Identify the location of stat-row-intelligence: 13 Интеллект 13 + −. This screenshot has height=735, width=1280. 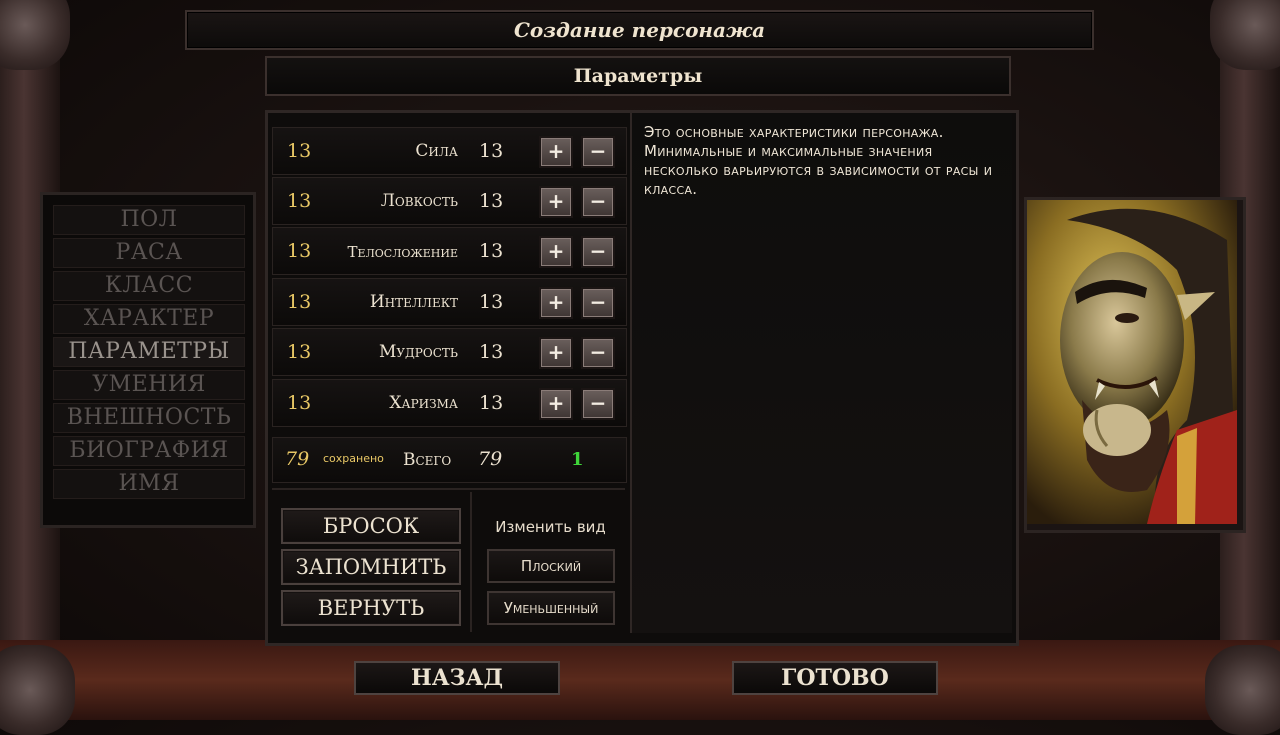
(449, 302).